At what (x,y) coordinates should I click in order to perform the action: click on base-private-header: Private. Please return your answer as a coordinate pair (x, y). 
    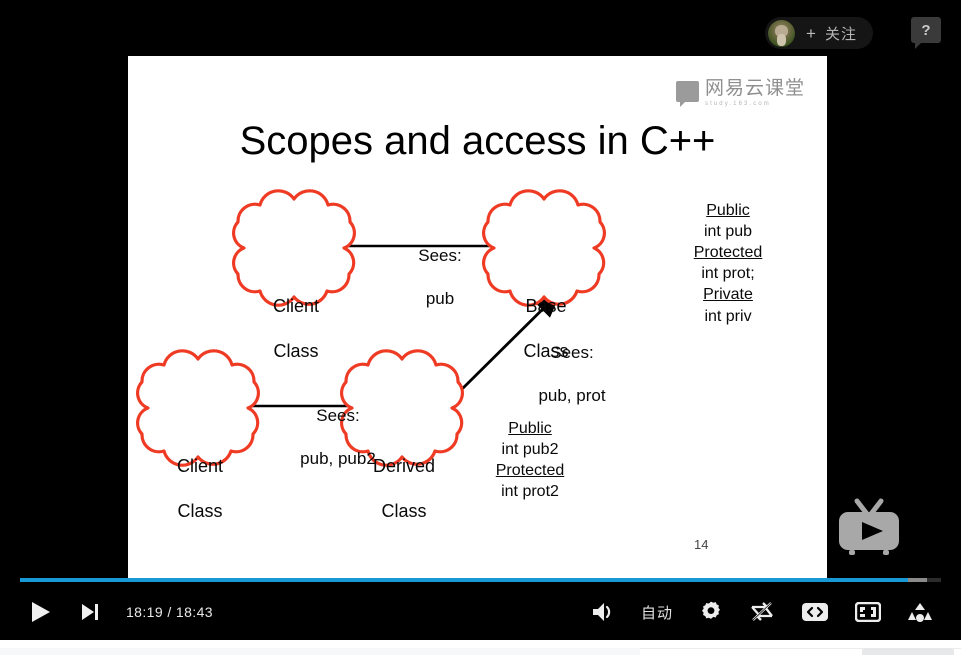
    Looking at the image, I should click on (728, 295).